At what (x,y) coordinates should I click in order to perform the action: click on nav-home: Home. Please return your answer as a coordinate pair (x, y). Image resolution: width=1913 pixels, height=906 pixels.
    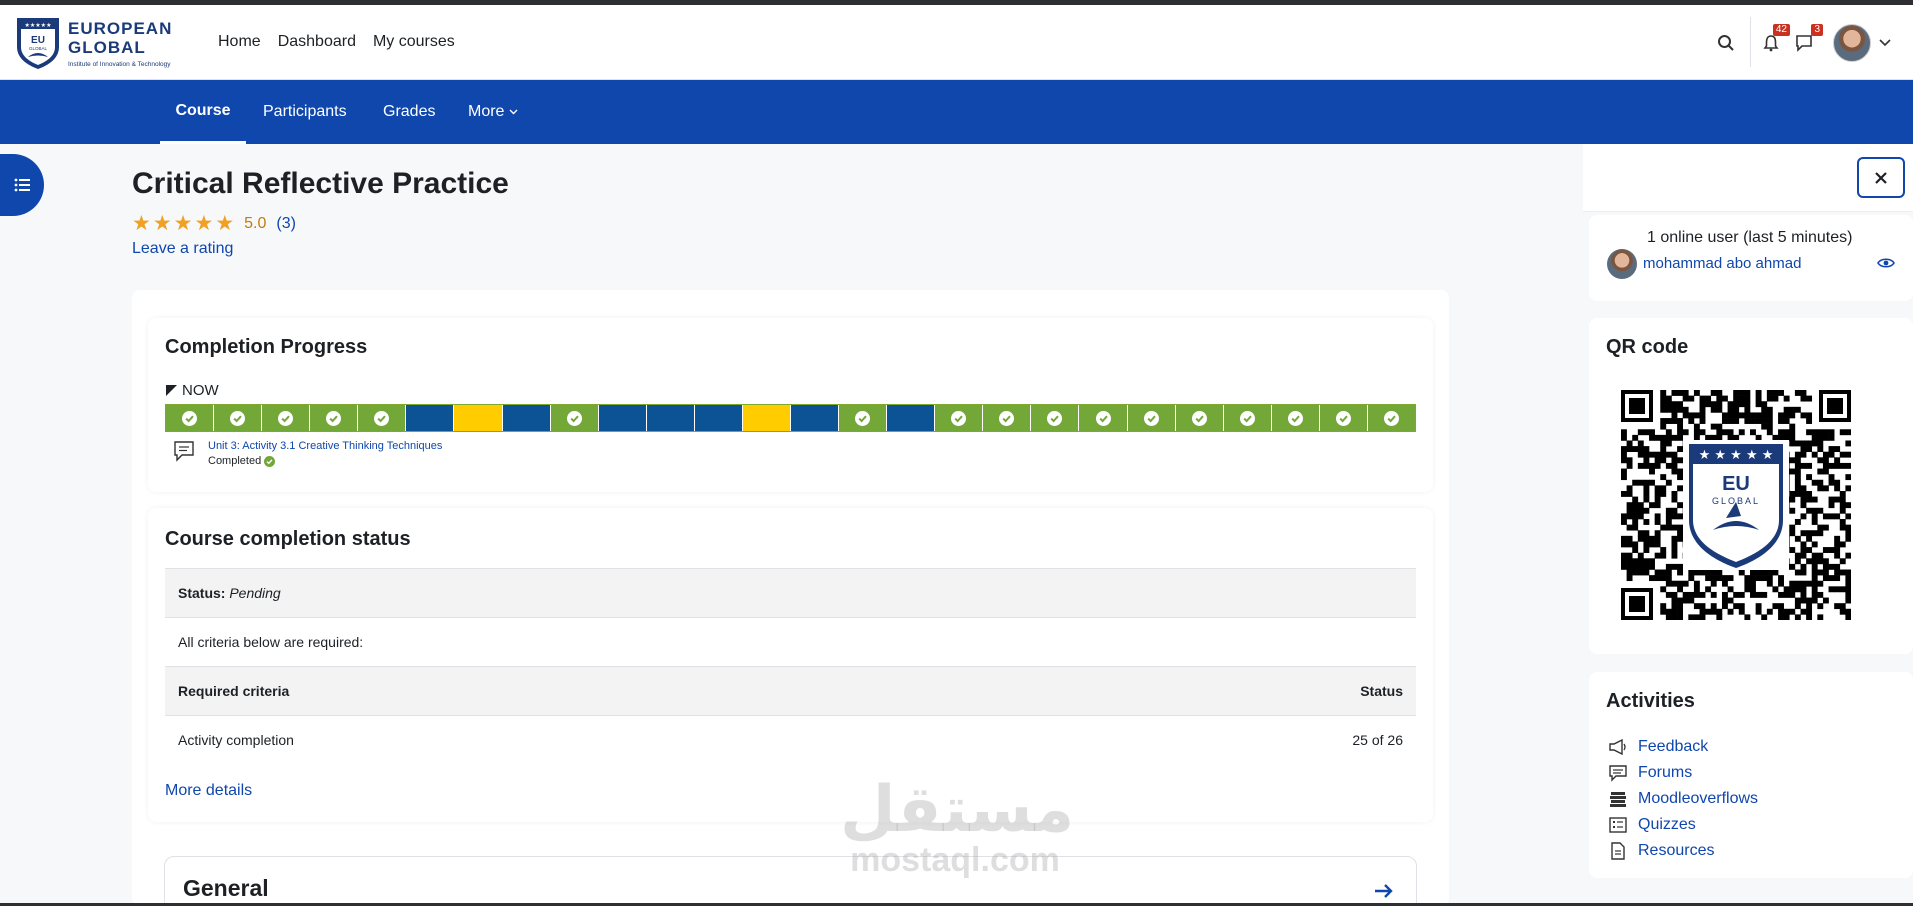
    Looking at the image, I should click on (239, 42).